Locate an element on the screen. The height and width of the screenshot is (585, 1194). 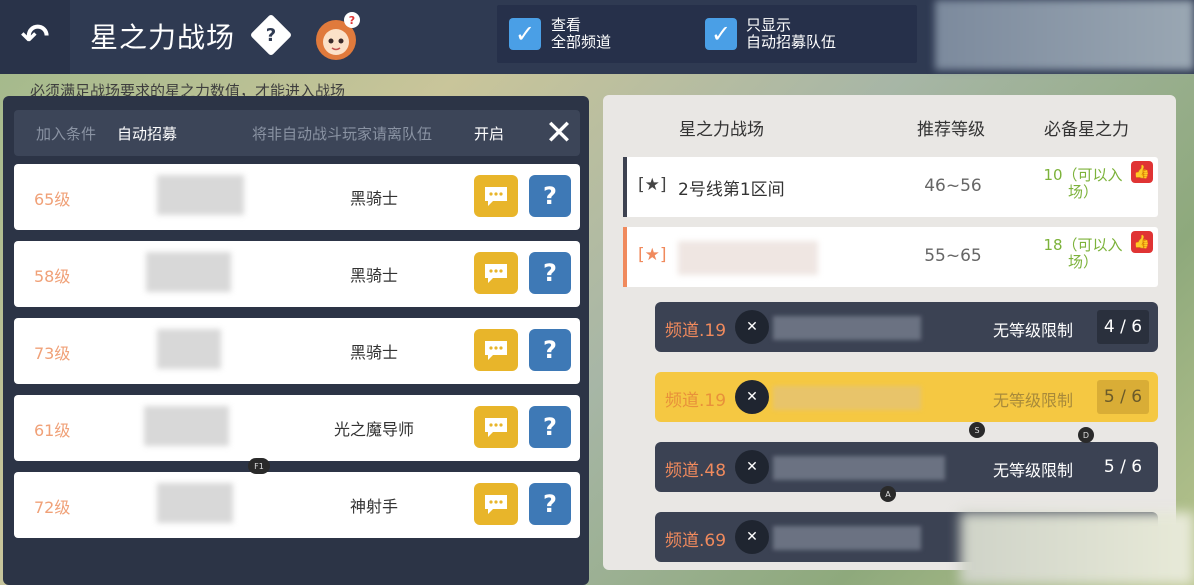
player-row: 72级 神射手 ? is located at coordinates (297, 505).